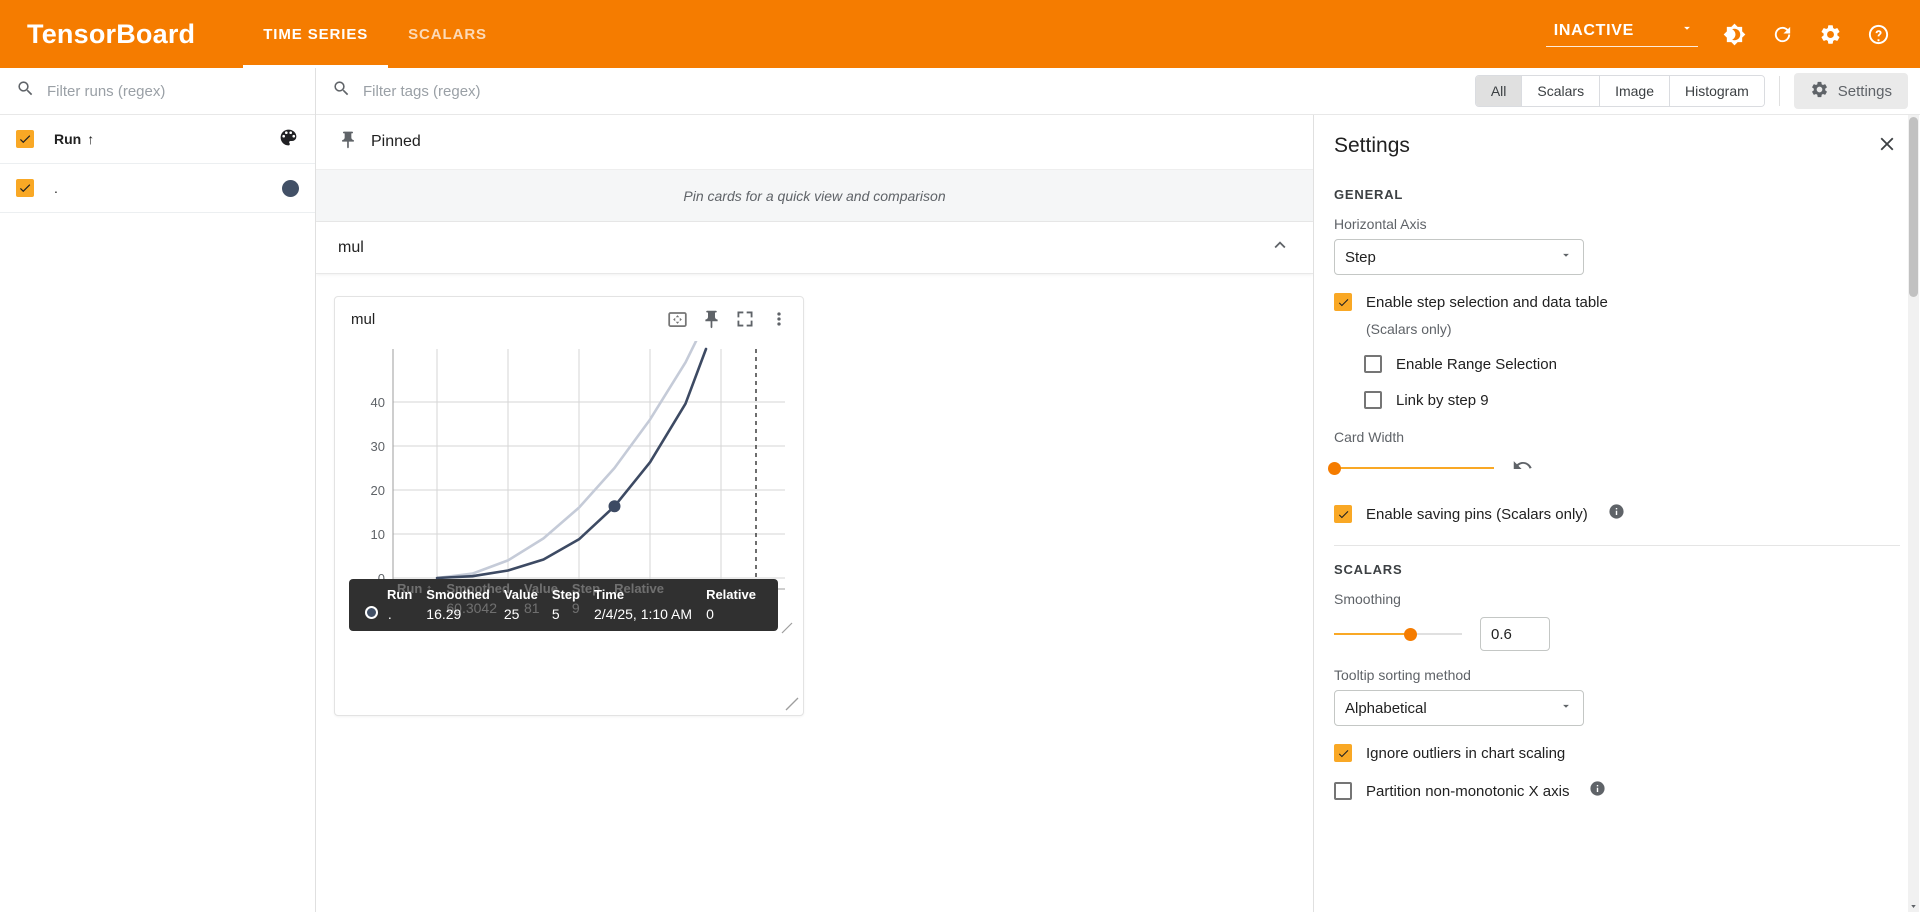 Image resolution: width=1920 pixels, height=912 pixels. What do you see at coordinates (728, 319) in the screenshot?
I see `card-actions` at bounding box center [728, 319].